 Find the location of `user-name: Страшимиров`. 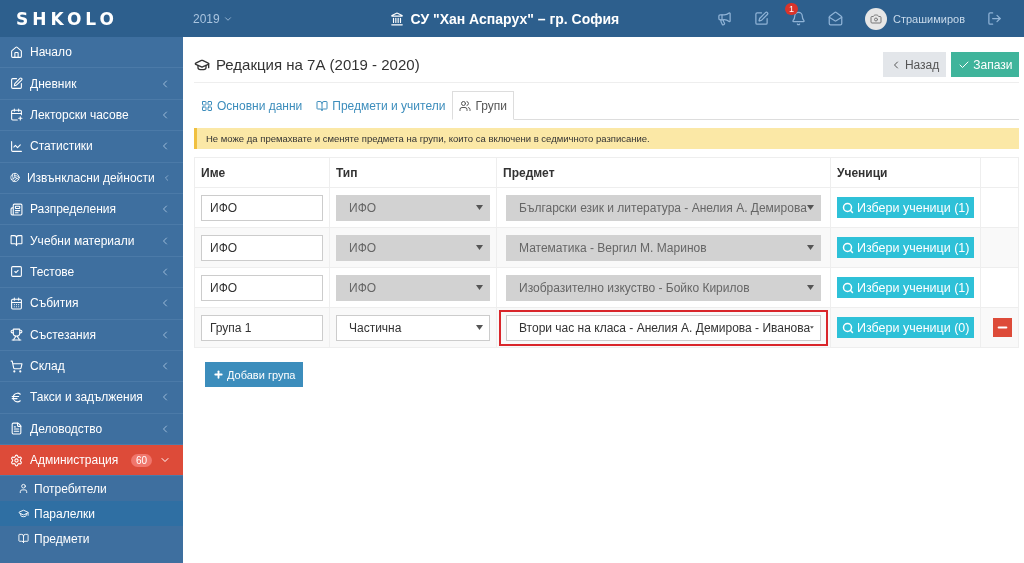

user-name: Страшимиров is located at coordinates (929, 18).